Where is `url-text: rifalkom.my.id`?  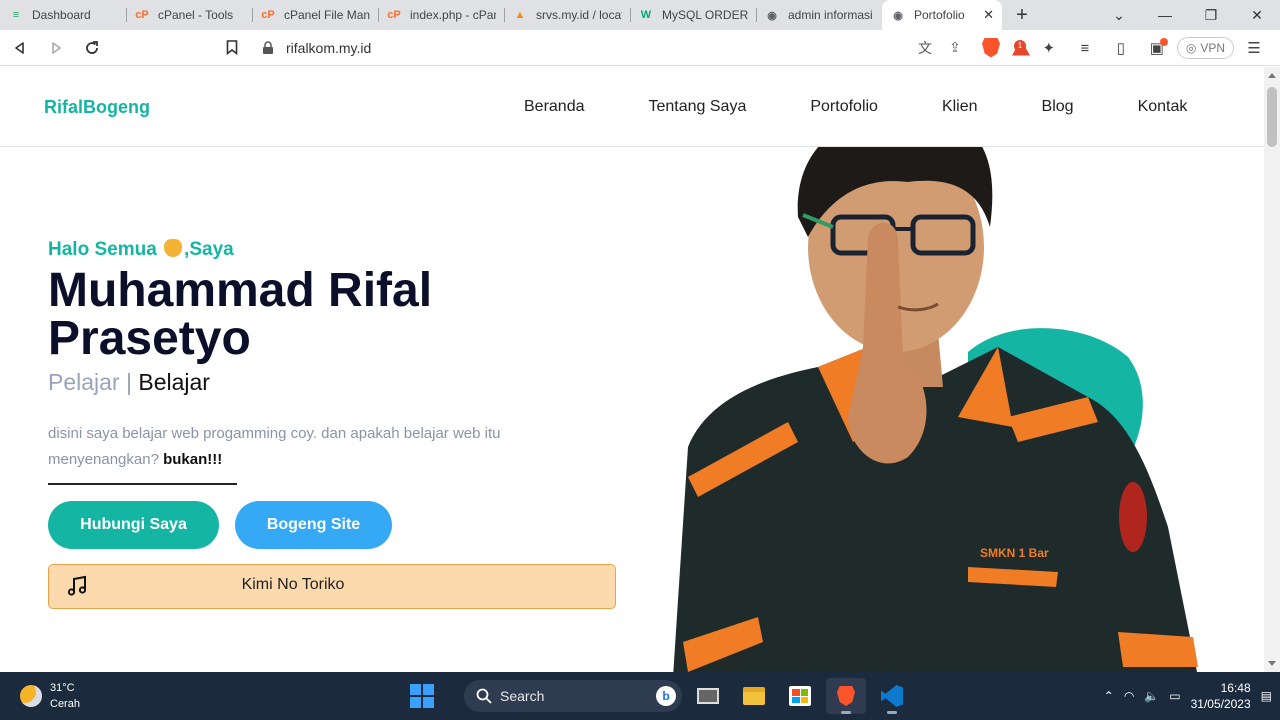 url-text: rifalkom.my.id is located at coordinates (598, 48).